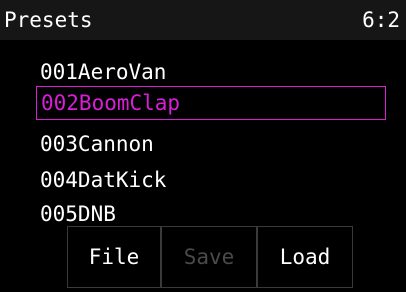 This screenshot has height=292, width=406. What do you see at coordinates (381, 20) in the screenshot?
I see `preset-counter: 6:2` at bounding box center [381, 20].